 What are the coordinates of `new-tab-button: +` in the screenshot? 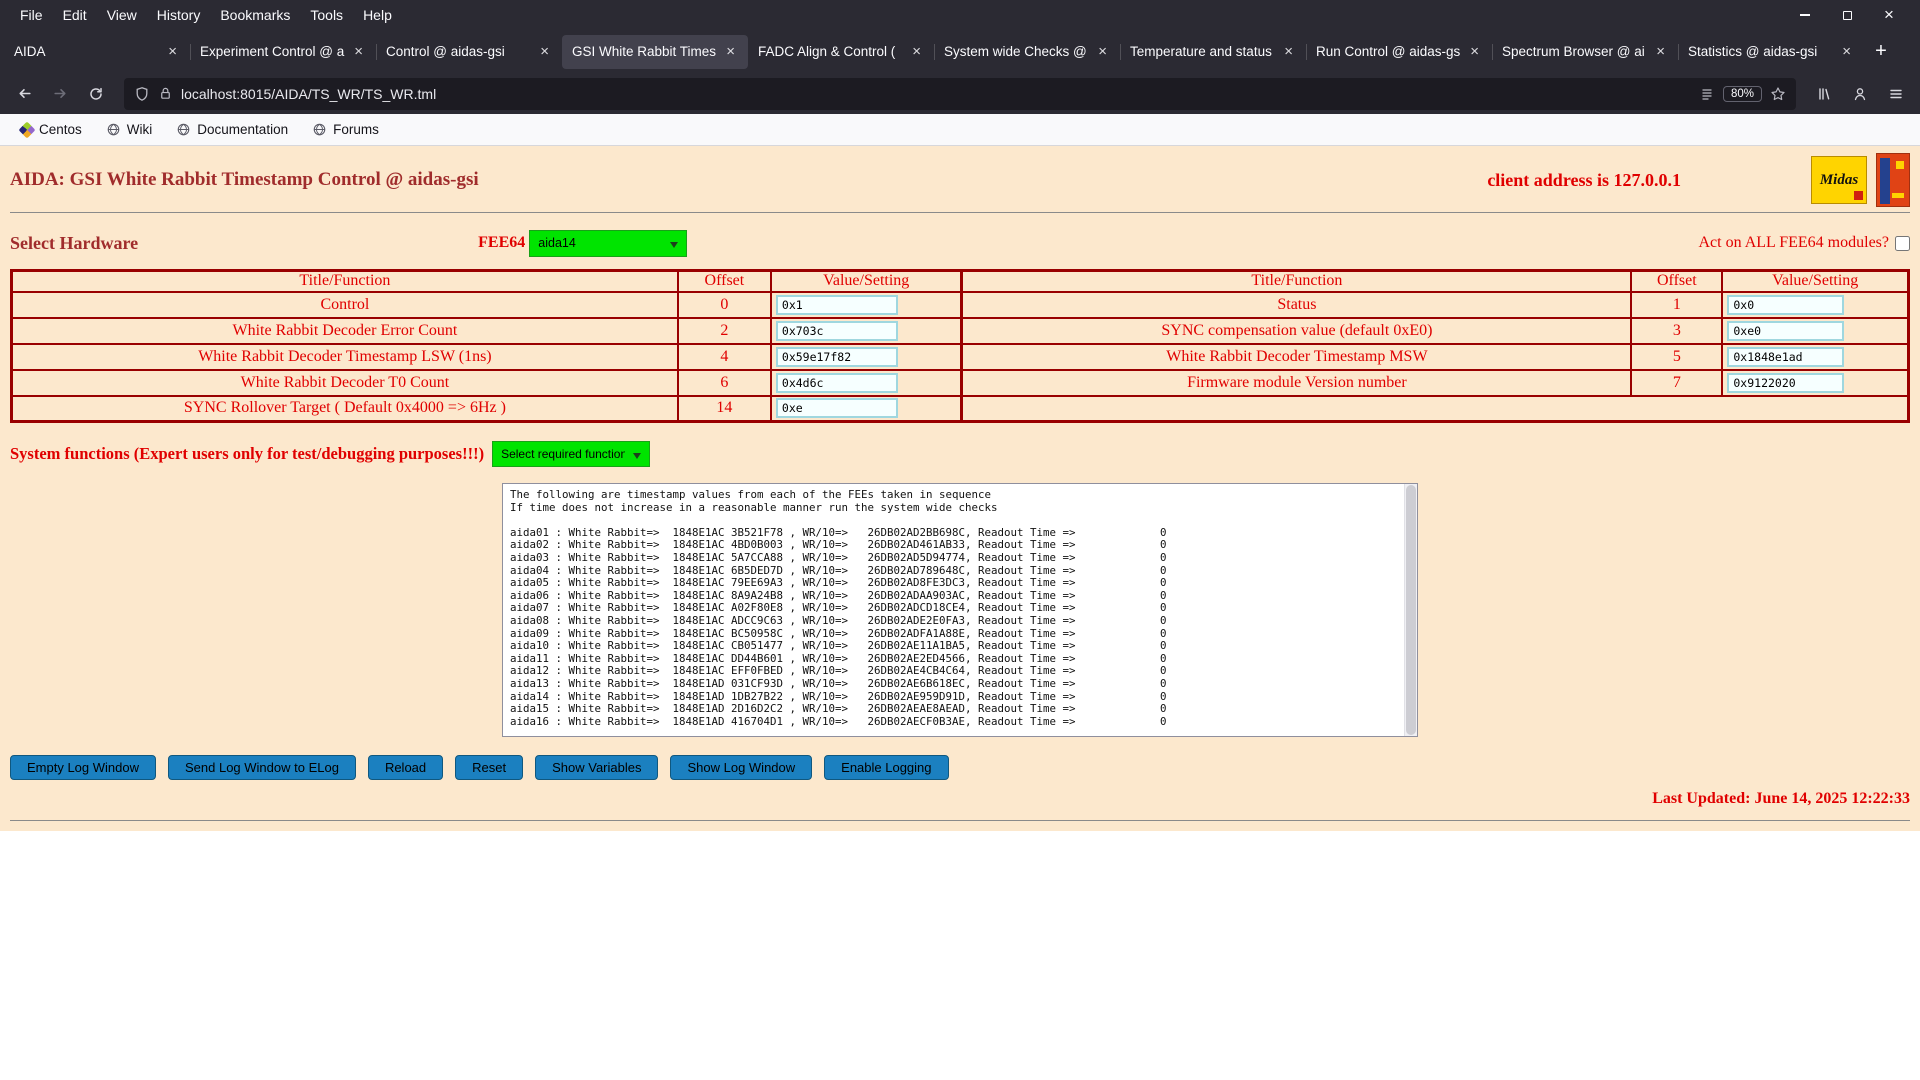 It's located at (1881, 52).